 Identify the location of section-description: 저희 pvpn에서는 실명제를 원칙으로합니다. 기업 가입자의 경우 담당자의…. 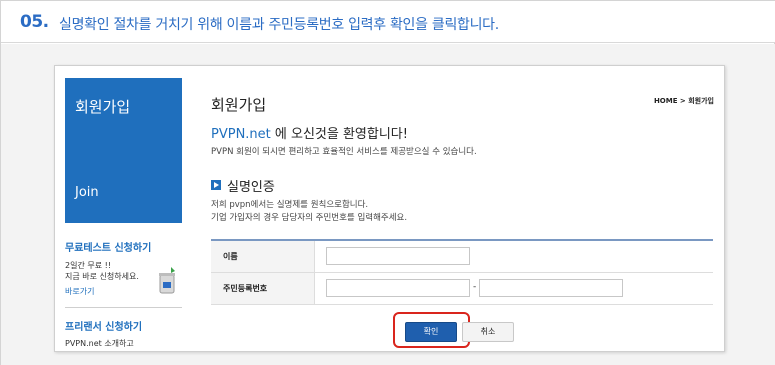
(309, 212).